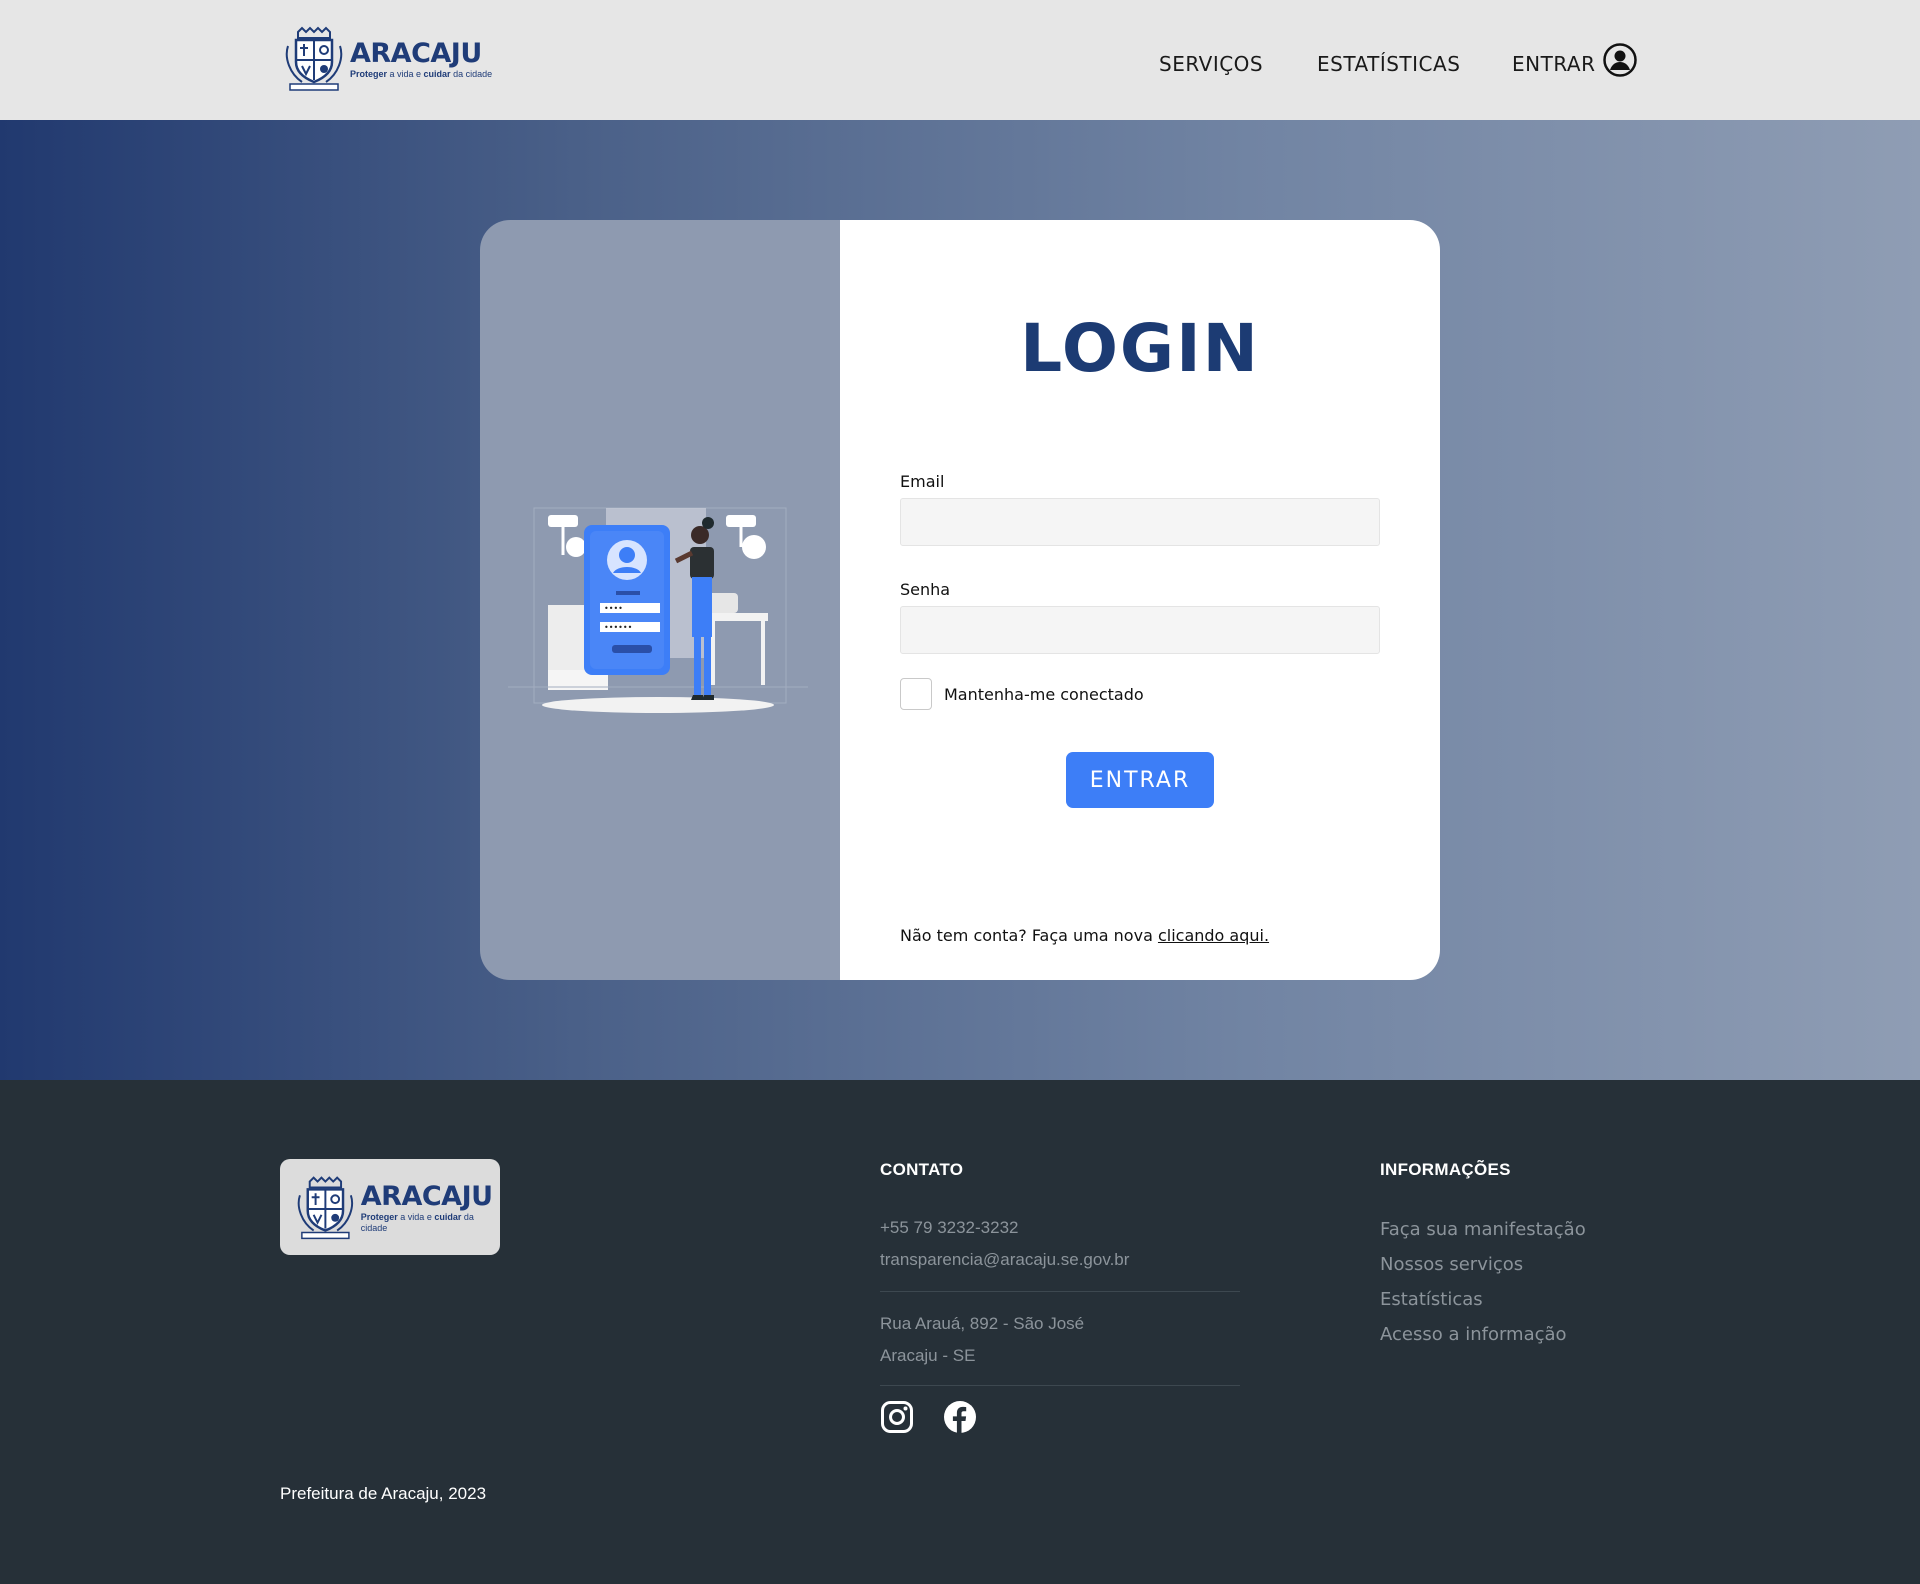 The width and height of the screenshot is (1920, 1584). Describe the element at coordinates (1060, 1385) in the screenshot. I see `address-divider` at that location.